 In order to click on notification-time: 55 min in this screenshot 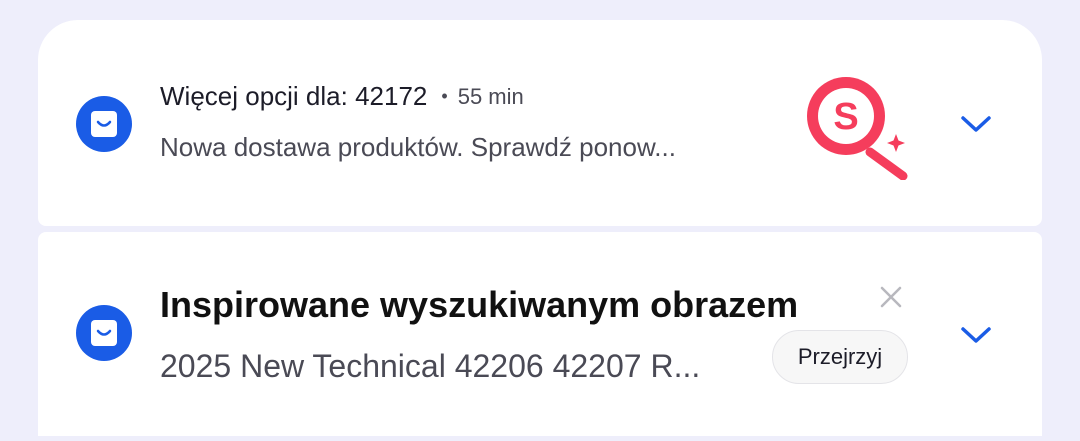, I will do `click(490, 96)`.